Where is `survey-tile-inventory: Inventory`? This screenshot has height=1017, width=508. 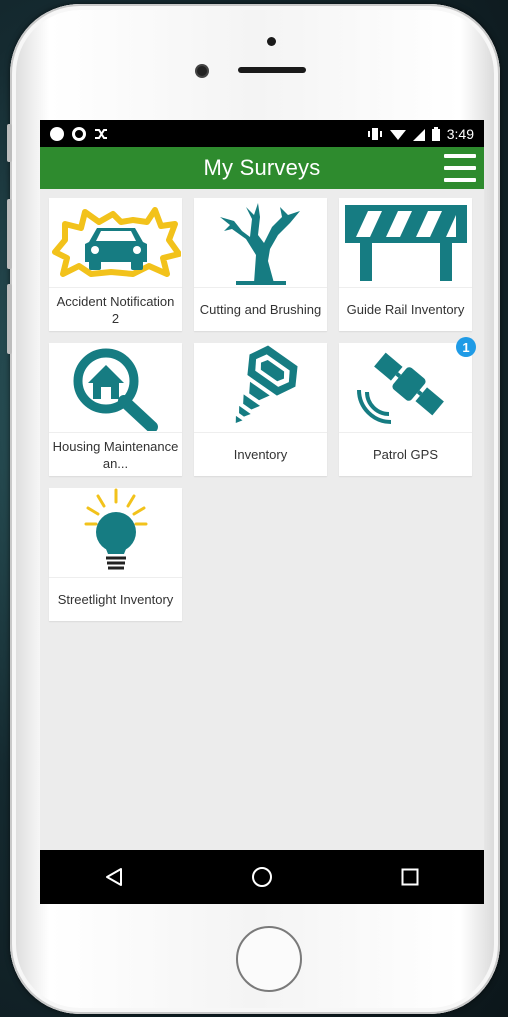 survey-tile-inventory: Inventory is located at coordinates (260, 409).